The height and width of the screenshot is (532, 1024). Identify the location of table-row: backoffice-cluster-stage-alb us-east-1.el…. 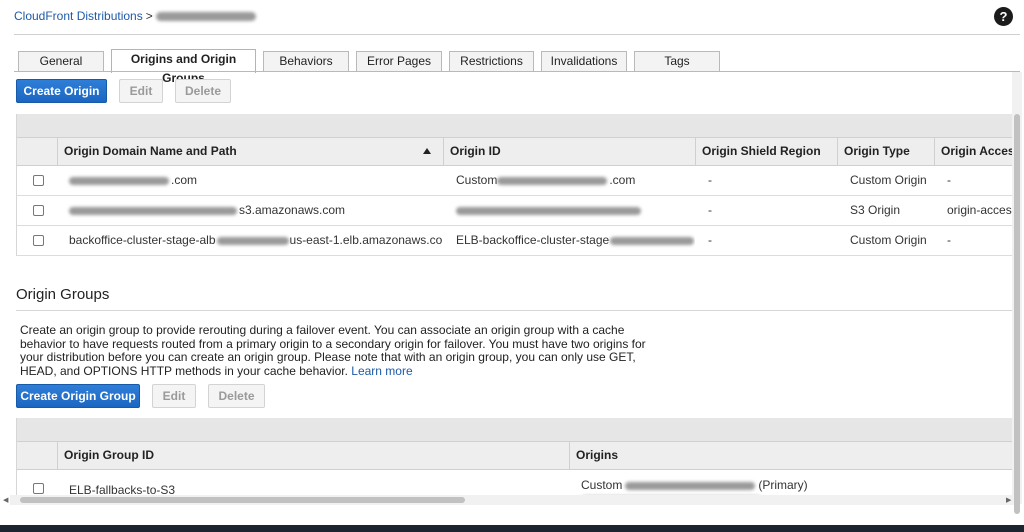
(516, 241).